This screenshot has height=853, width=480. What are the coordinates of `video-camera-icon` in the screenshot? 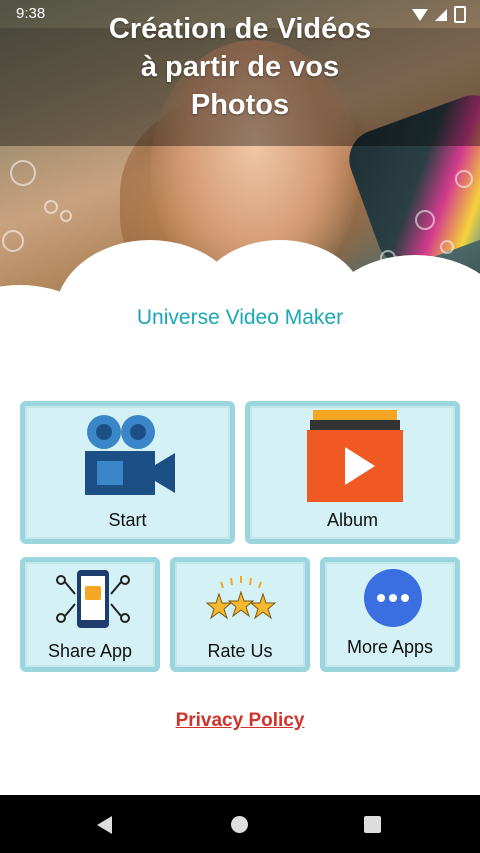 It's located at (130, 455).